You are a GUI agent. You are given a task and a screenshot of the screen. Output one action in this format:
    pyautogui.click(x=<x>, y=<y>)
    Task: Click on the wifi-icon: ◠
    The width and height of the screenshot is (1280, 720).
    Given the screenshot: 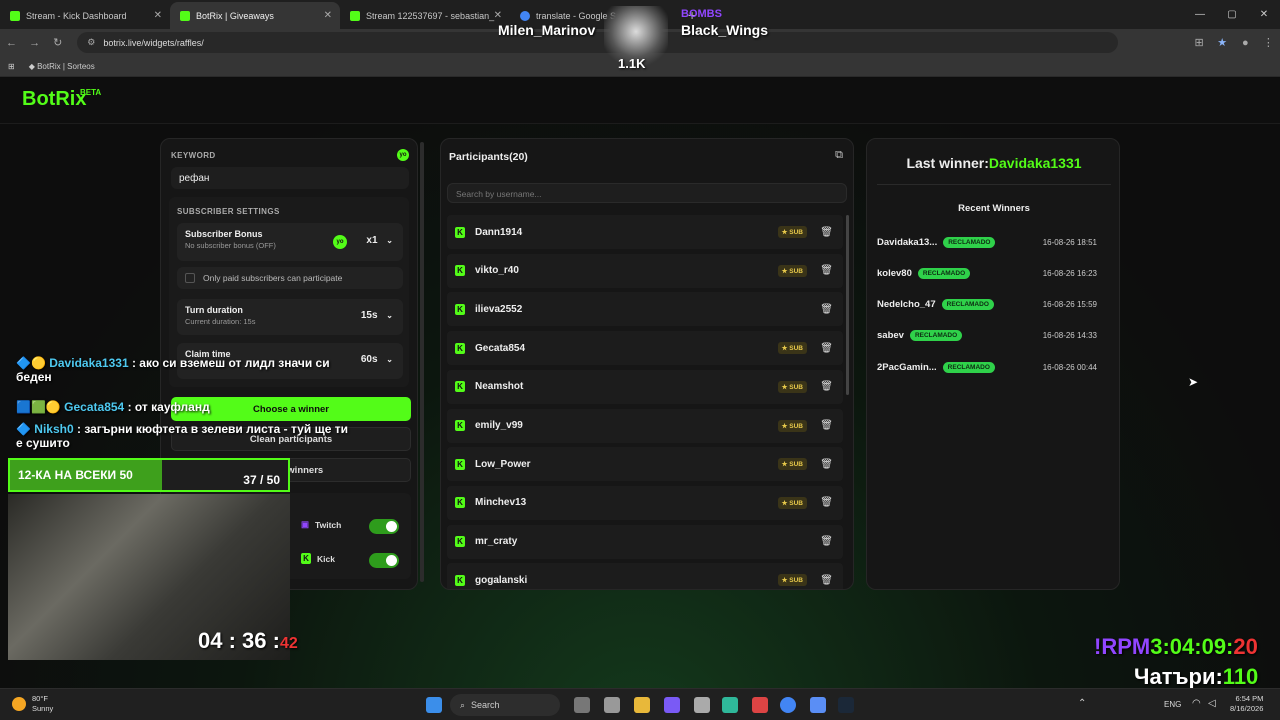 What is the action you would take?
    pyautogui.click(x=1196, y=703)
    